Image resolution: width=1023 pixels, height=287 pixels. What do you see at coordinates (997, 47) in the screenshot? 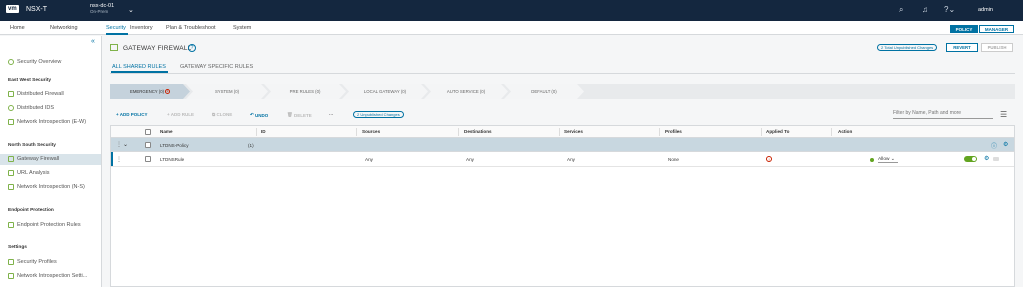
I see `publish-button: PUBLISH` at bounding box center [997, 47].